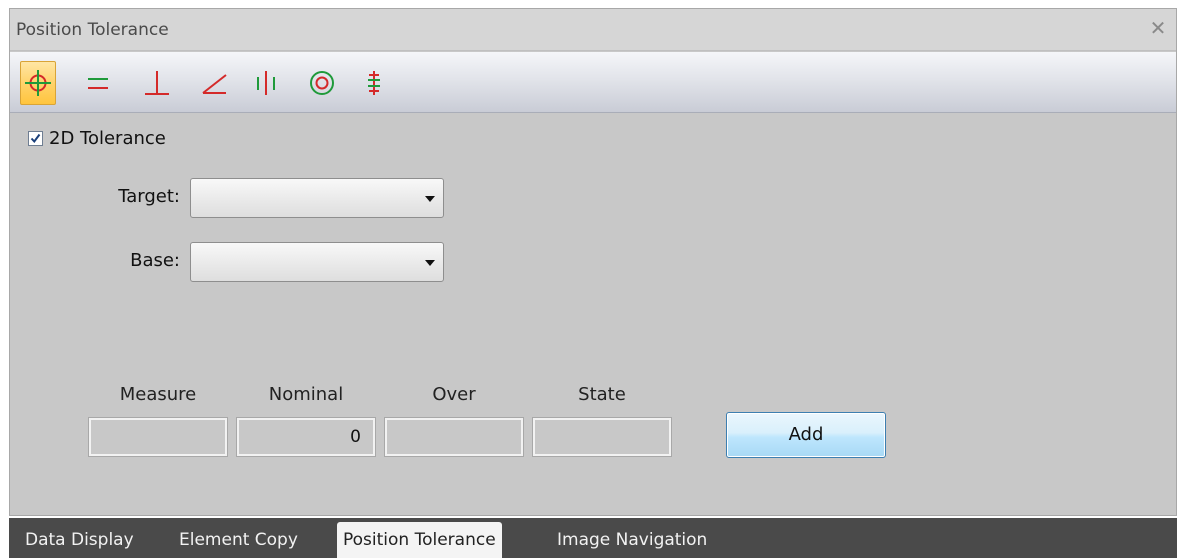 The image size is (1179, 558). Describe the element at coordinates (214, 83) in the screenshot. I see `angularity-icon` at that location.